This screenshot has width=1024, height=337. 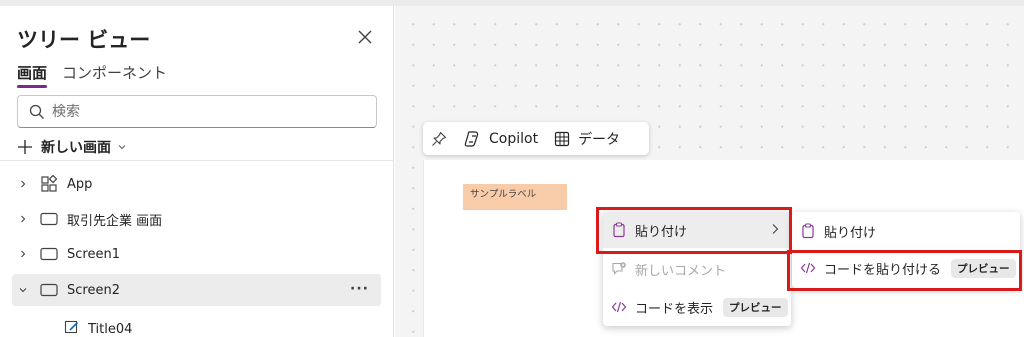 I want to click on more-options-icon: ···, so click(x=359, y=289).